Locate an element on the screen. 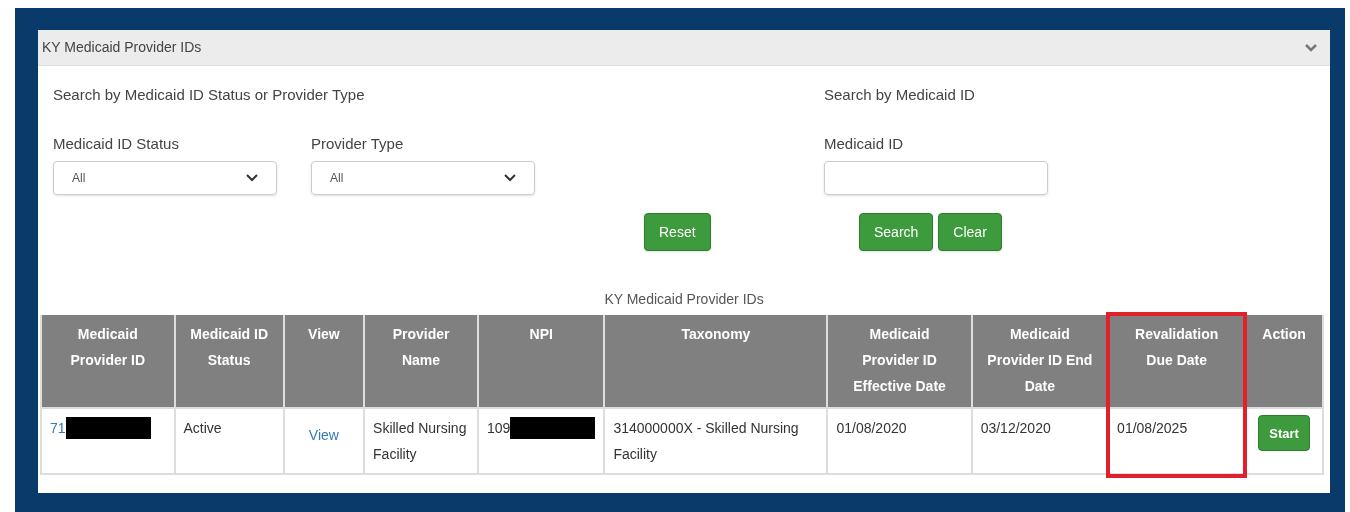  column-header: NPI is located at coordinates (541, 361).